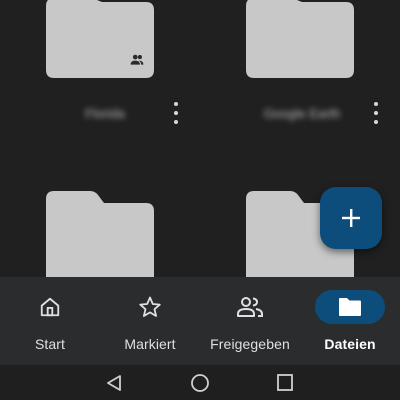 This screenshot has height=400, width=400. What do you see at coordinates (114, 383) in the screenshot?
I see `back-icon` at bounding box center [114, 383].